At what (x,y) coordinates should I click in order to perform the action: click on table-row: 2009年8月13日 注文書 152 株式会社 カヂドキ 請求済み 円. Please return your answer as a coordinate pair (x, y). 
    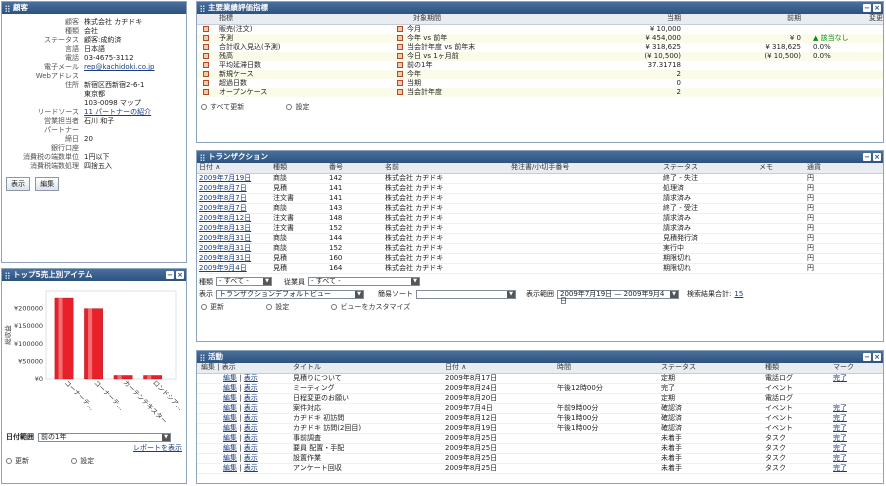
    Looking at the image, I should click on (540, 228).